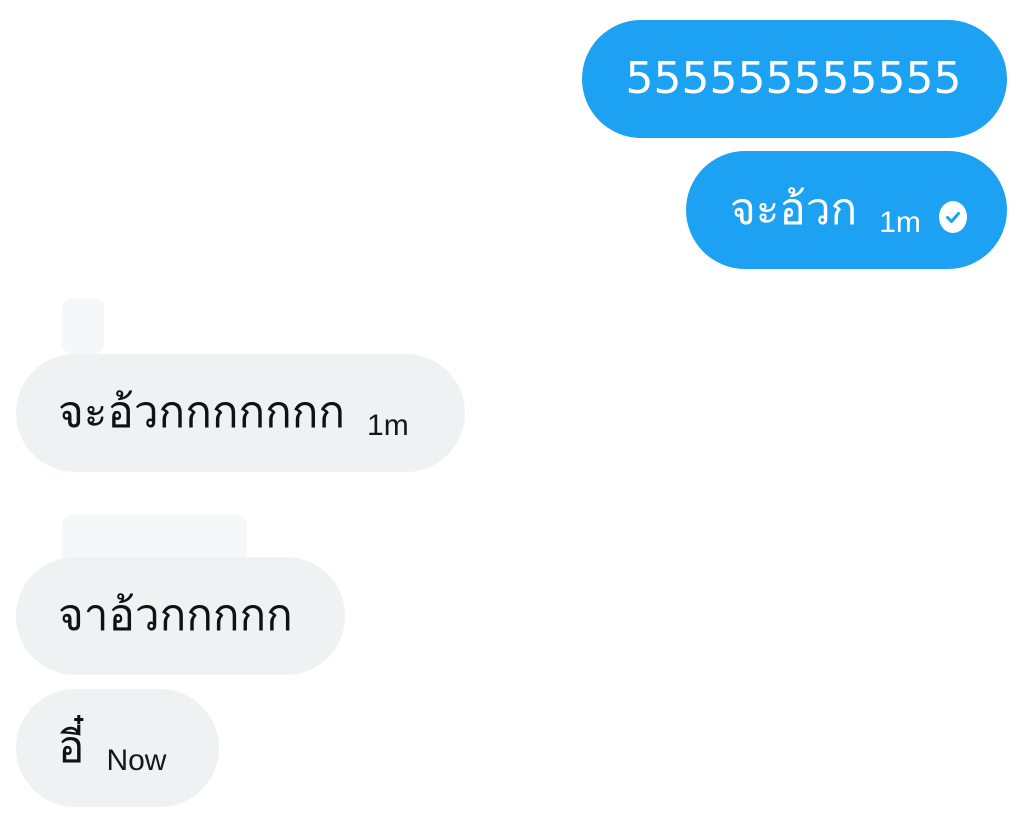  I want to click on sent-message-bubble: จะอ้วก 1m, so click(846, 210).